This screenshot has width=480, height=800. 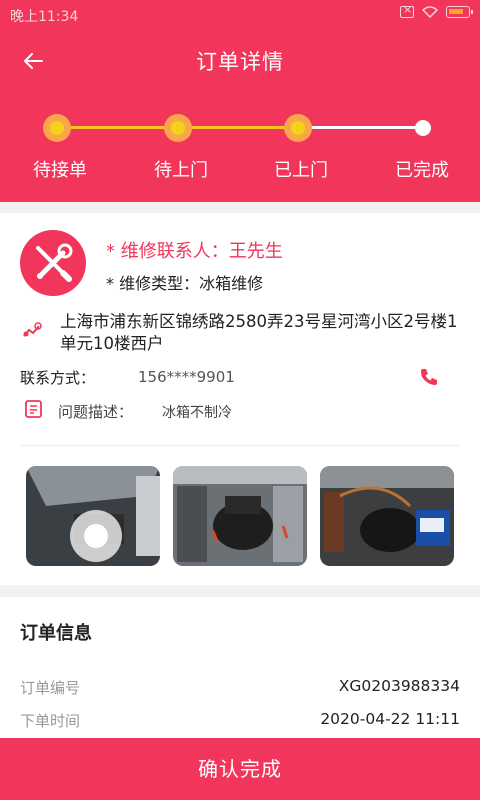 What do you see at coordinates (181, 170) in the screenshot?
I see `step-label-2: 待上门` at bounding box center [181, 170].